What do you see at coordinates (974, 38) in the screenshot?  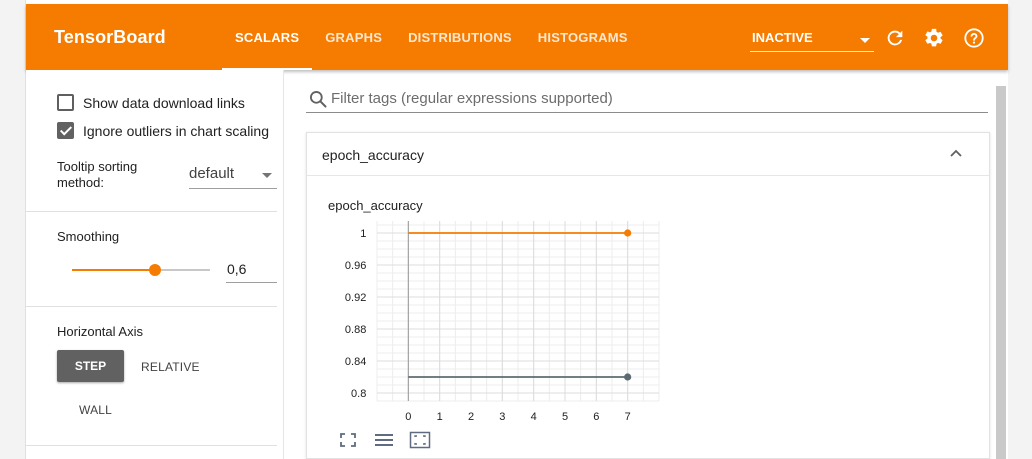 I see `help-icon` at bounding box center [974, 38].